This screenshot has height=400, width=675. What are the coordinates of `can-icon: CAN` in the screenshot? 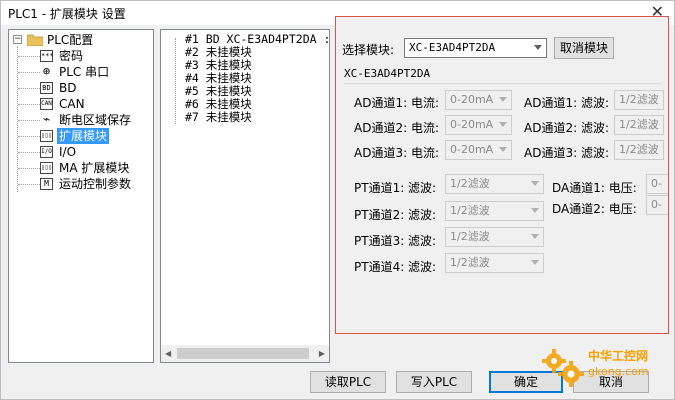 It's located at (46, 104).